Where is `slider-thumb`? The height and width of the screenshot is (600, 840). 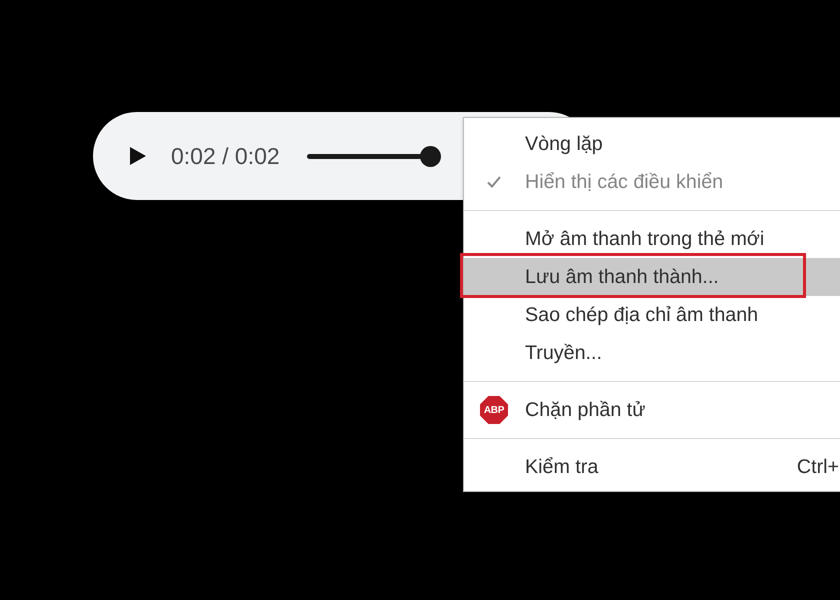 slider-thumb is located at coordinates (430, 156).